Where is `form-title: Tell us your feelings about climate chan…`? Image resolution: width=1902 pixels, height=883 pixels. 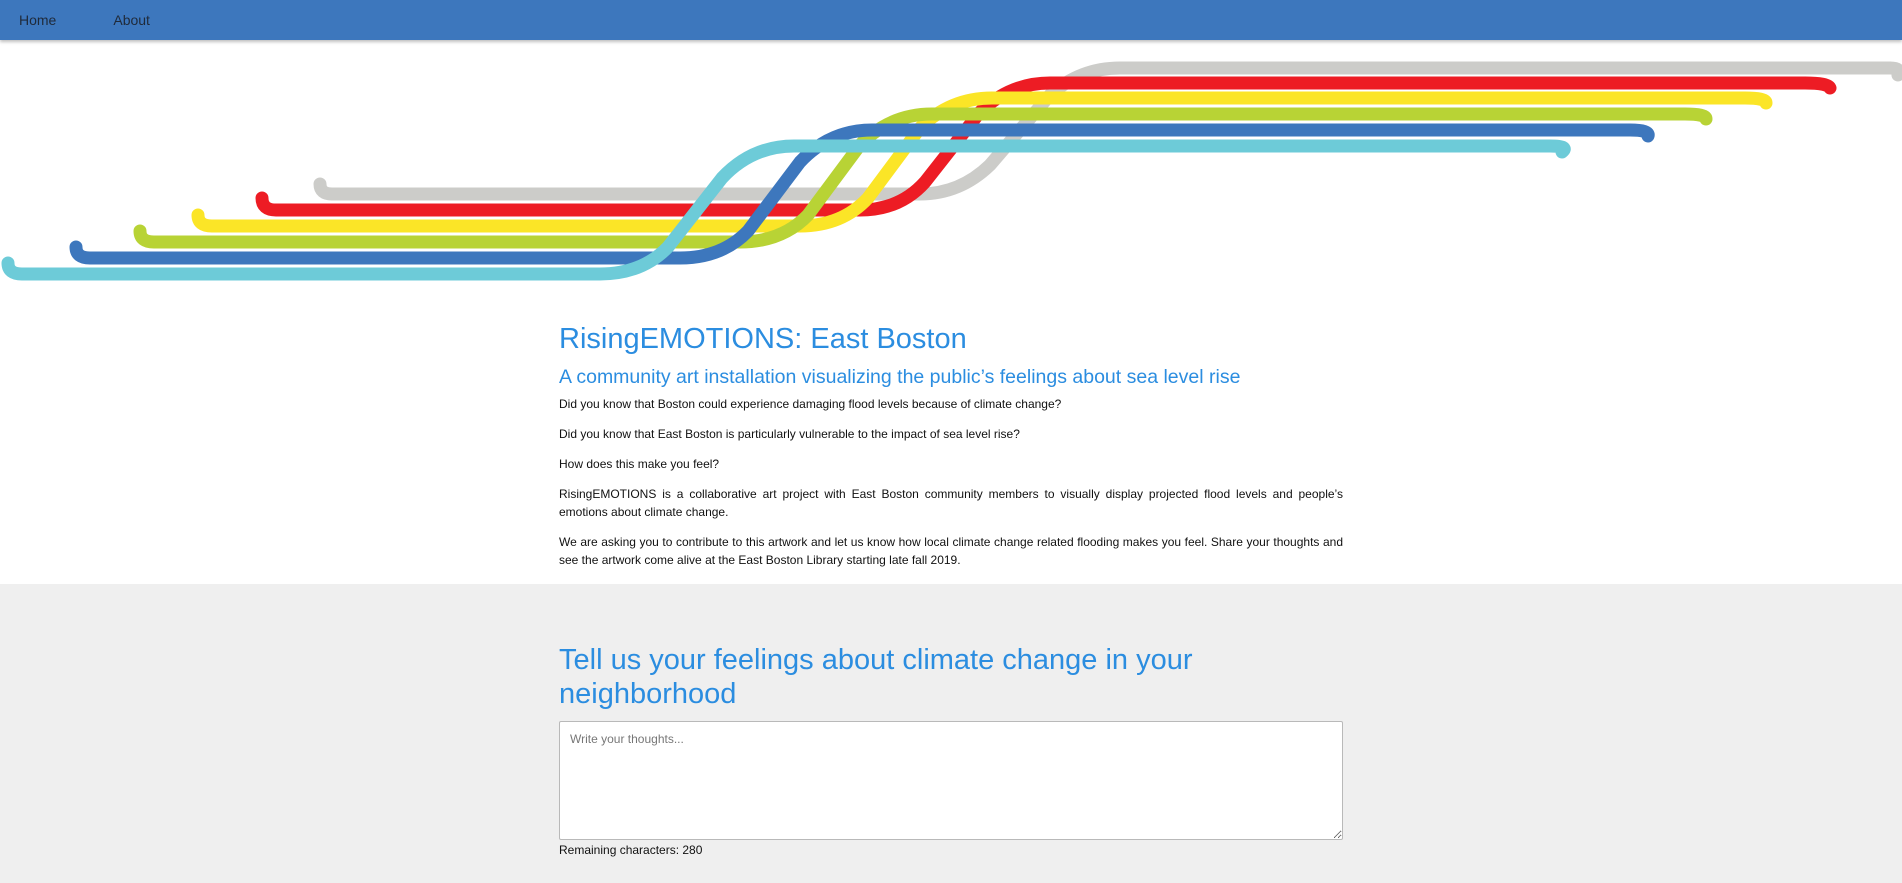
form-title: Tell us your feelings about climate chan… is located at coordinates (876, 677).